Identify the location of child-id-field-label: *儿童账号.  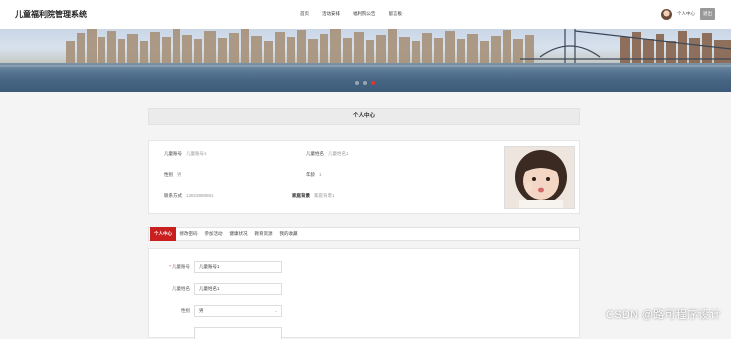
(179, 266).